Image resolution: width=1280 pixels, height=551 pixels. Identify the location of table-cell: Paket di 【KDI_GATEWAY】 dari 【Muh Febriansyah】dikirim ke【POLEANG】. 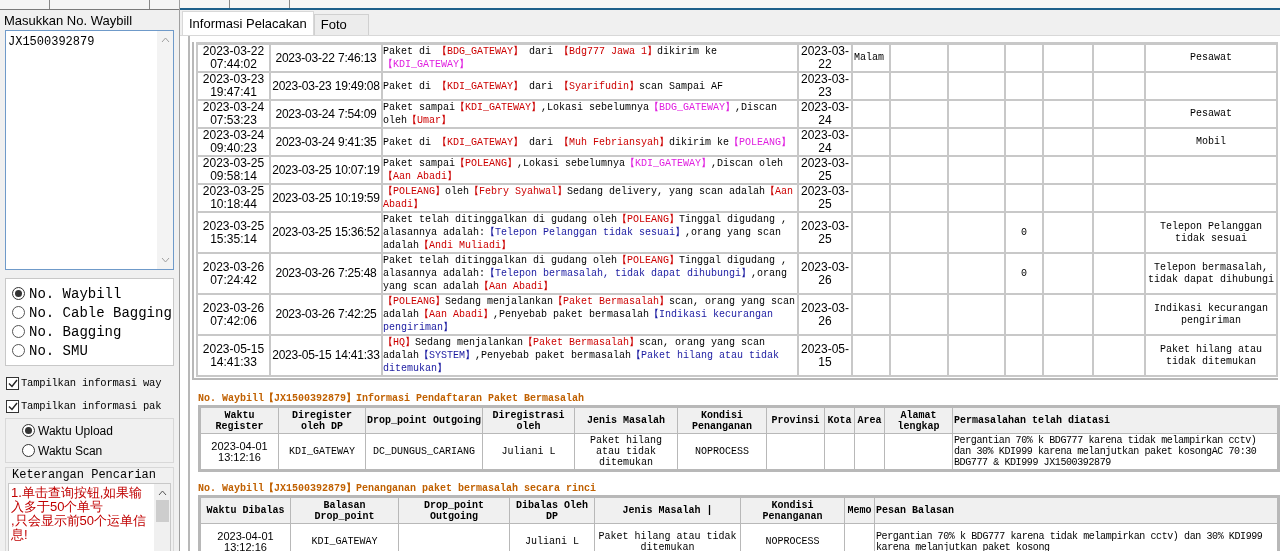
(590, 142).